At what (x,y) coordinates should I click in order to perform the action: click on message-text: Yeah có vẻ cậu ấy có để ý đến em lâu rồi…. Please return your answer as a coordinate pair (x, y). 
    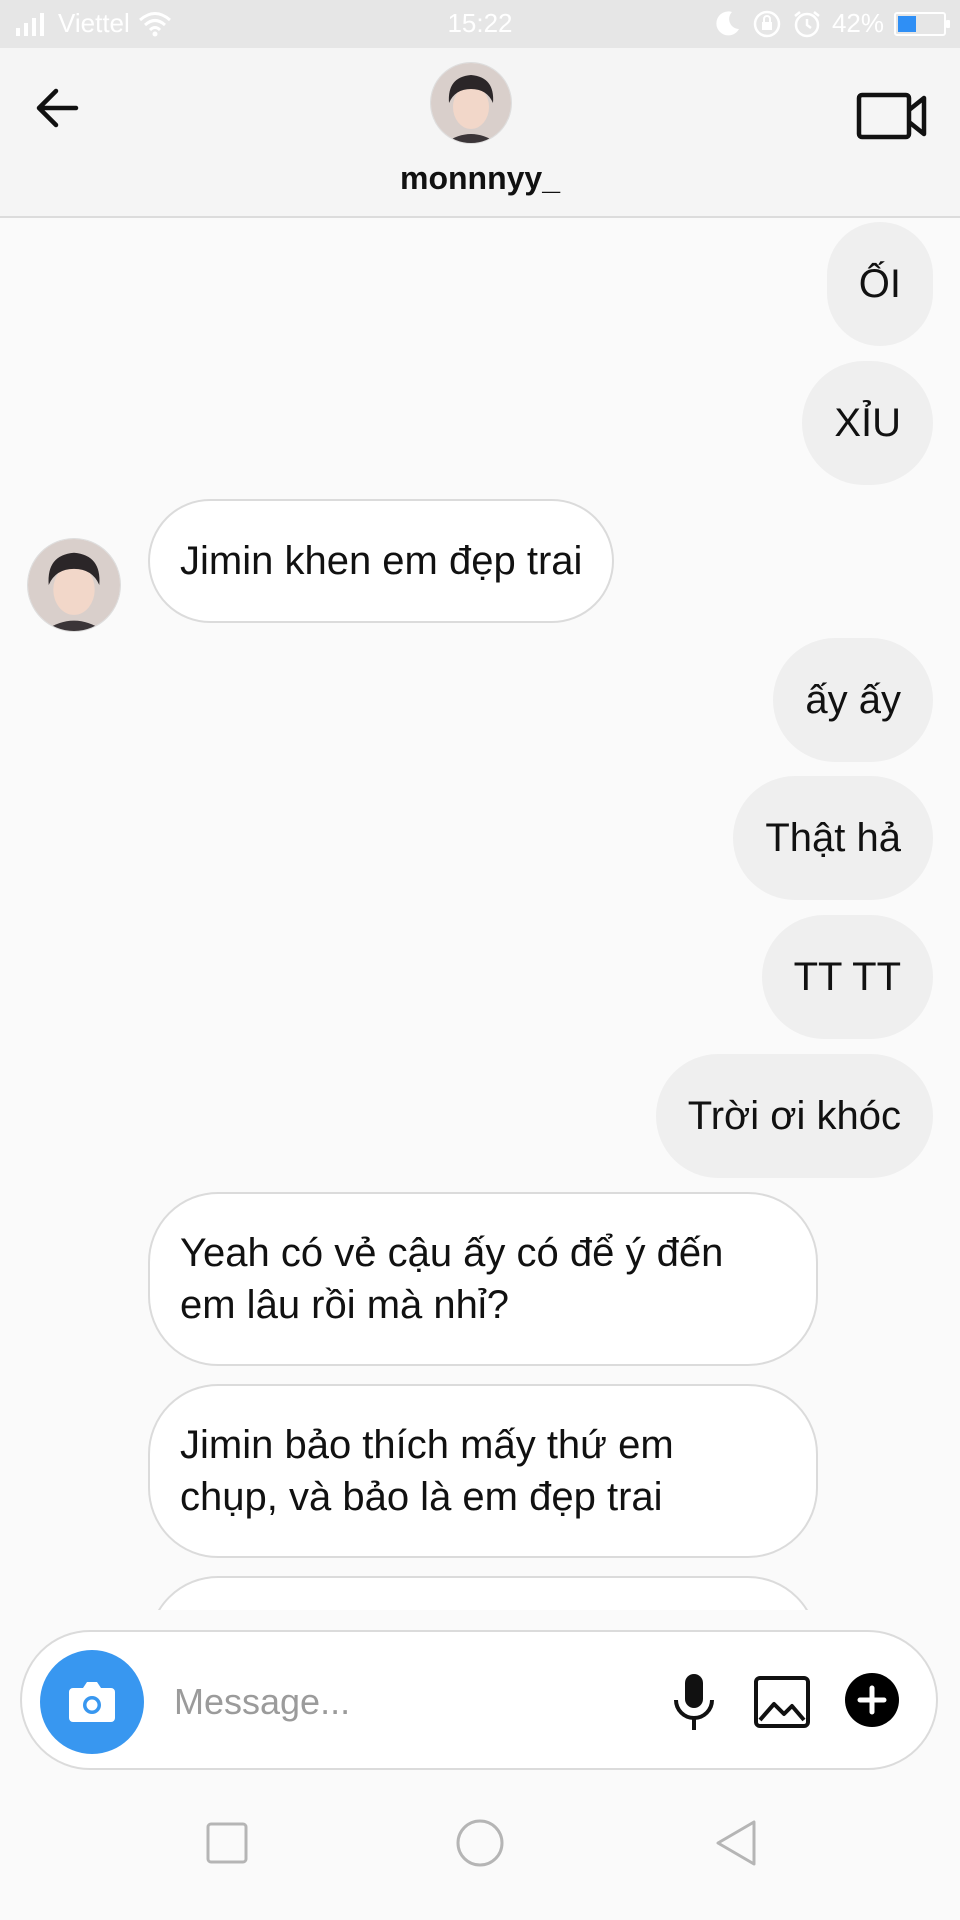
    Looking at the image, I should click on (451, 1279).